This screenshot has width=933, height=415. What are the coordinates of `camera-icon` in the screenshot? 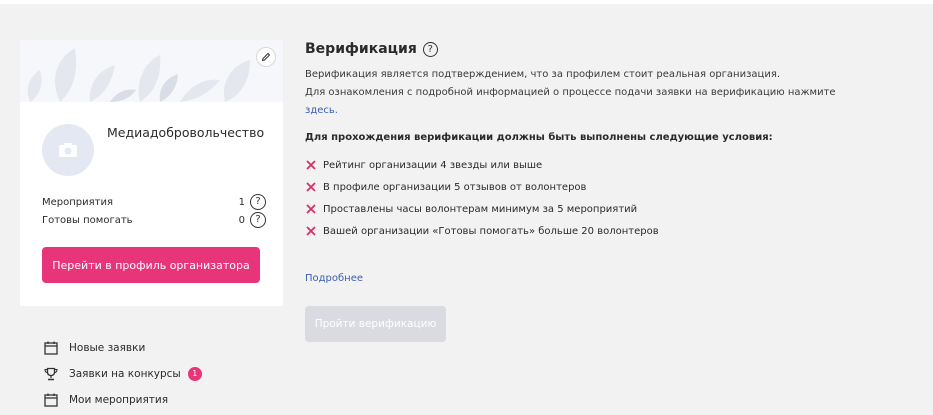 It's located at (68, 150).